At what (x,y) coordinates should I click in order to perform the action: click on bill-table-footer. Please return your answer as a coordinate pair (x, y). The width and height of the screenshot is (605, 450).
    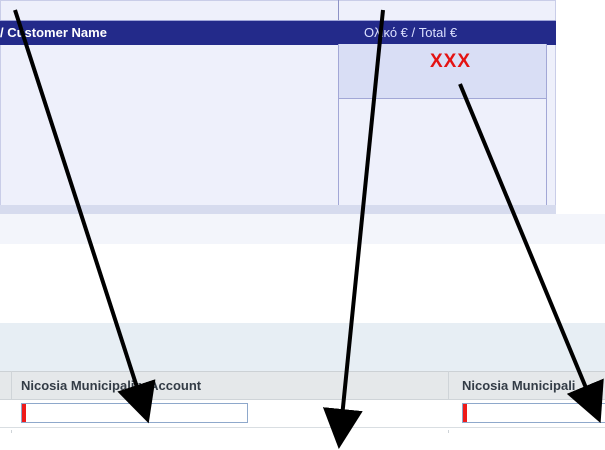
    Looking at the image, I should click on (278, 209).